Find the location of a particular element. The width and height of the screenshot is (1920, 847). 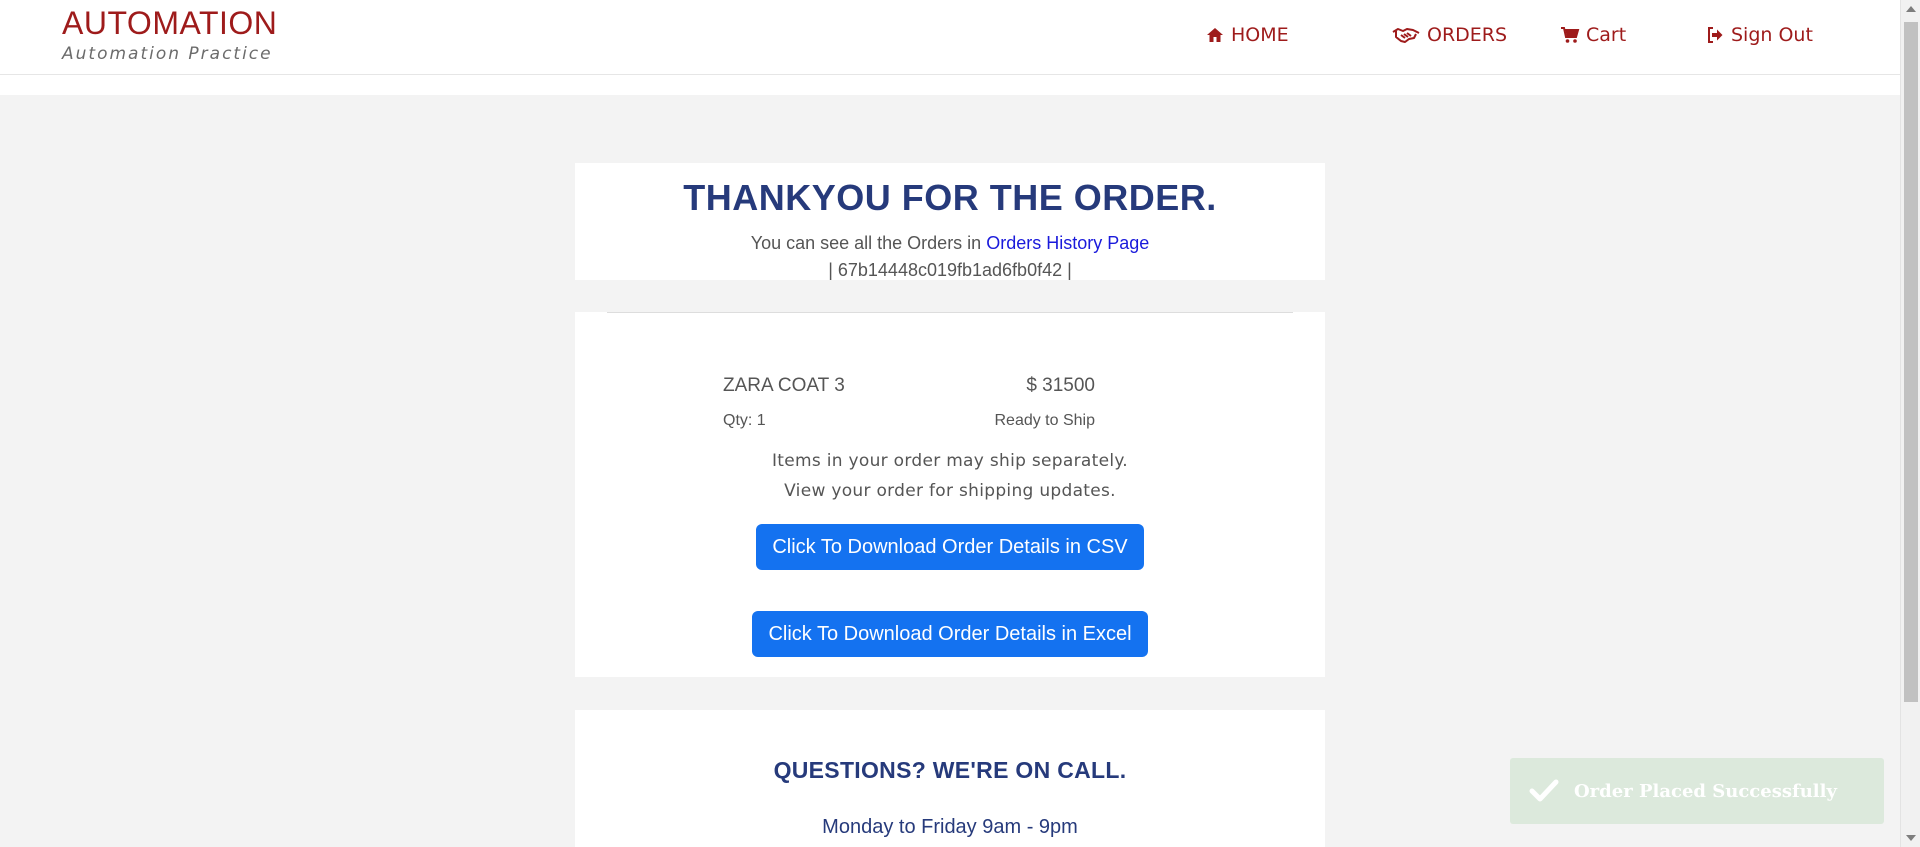

nav-orders-label: ORDERS is located at coordinates (1467, 35).